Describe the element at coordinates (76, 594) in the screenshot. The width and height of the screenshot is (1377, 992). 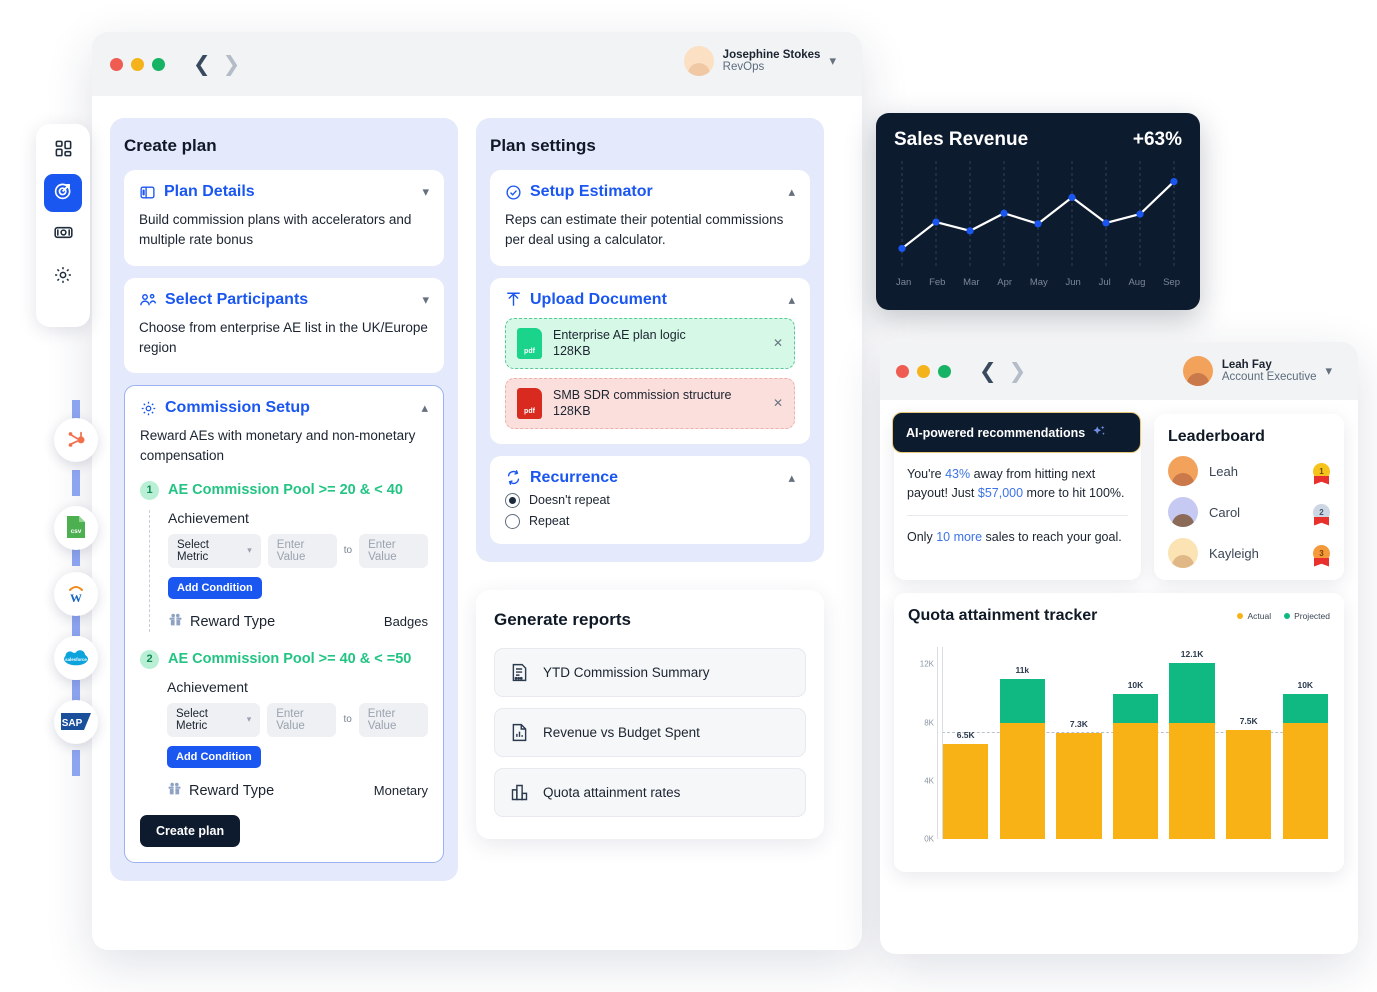
I see `integration-workday: W` at that location.